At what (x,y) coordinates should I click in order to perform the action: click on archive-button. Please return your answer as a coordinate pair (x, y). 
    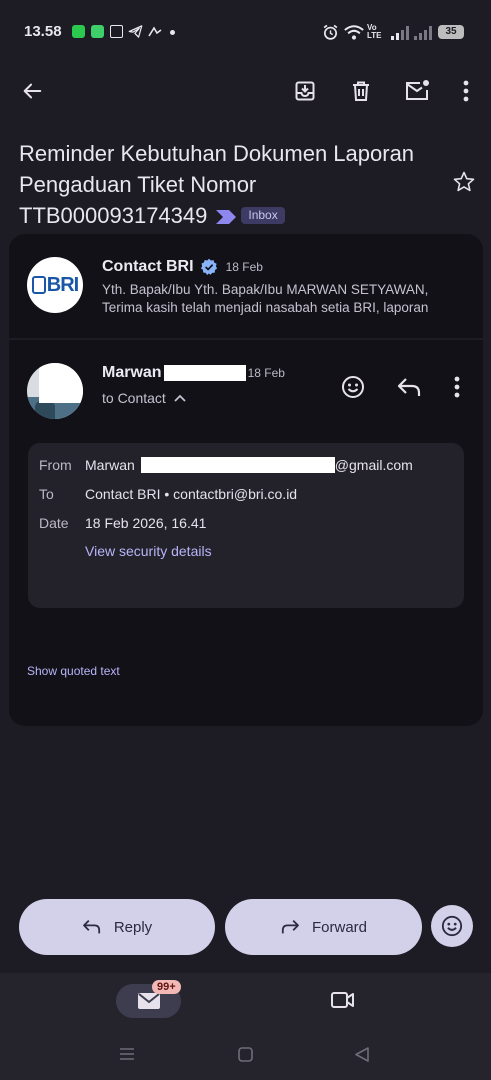
    Looking at the image, I should click on (305, 91).